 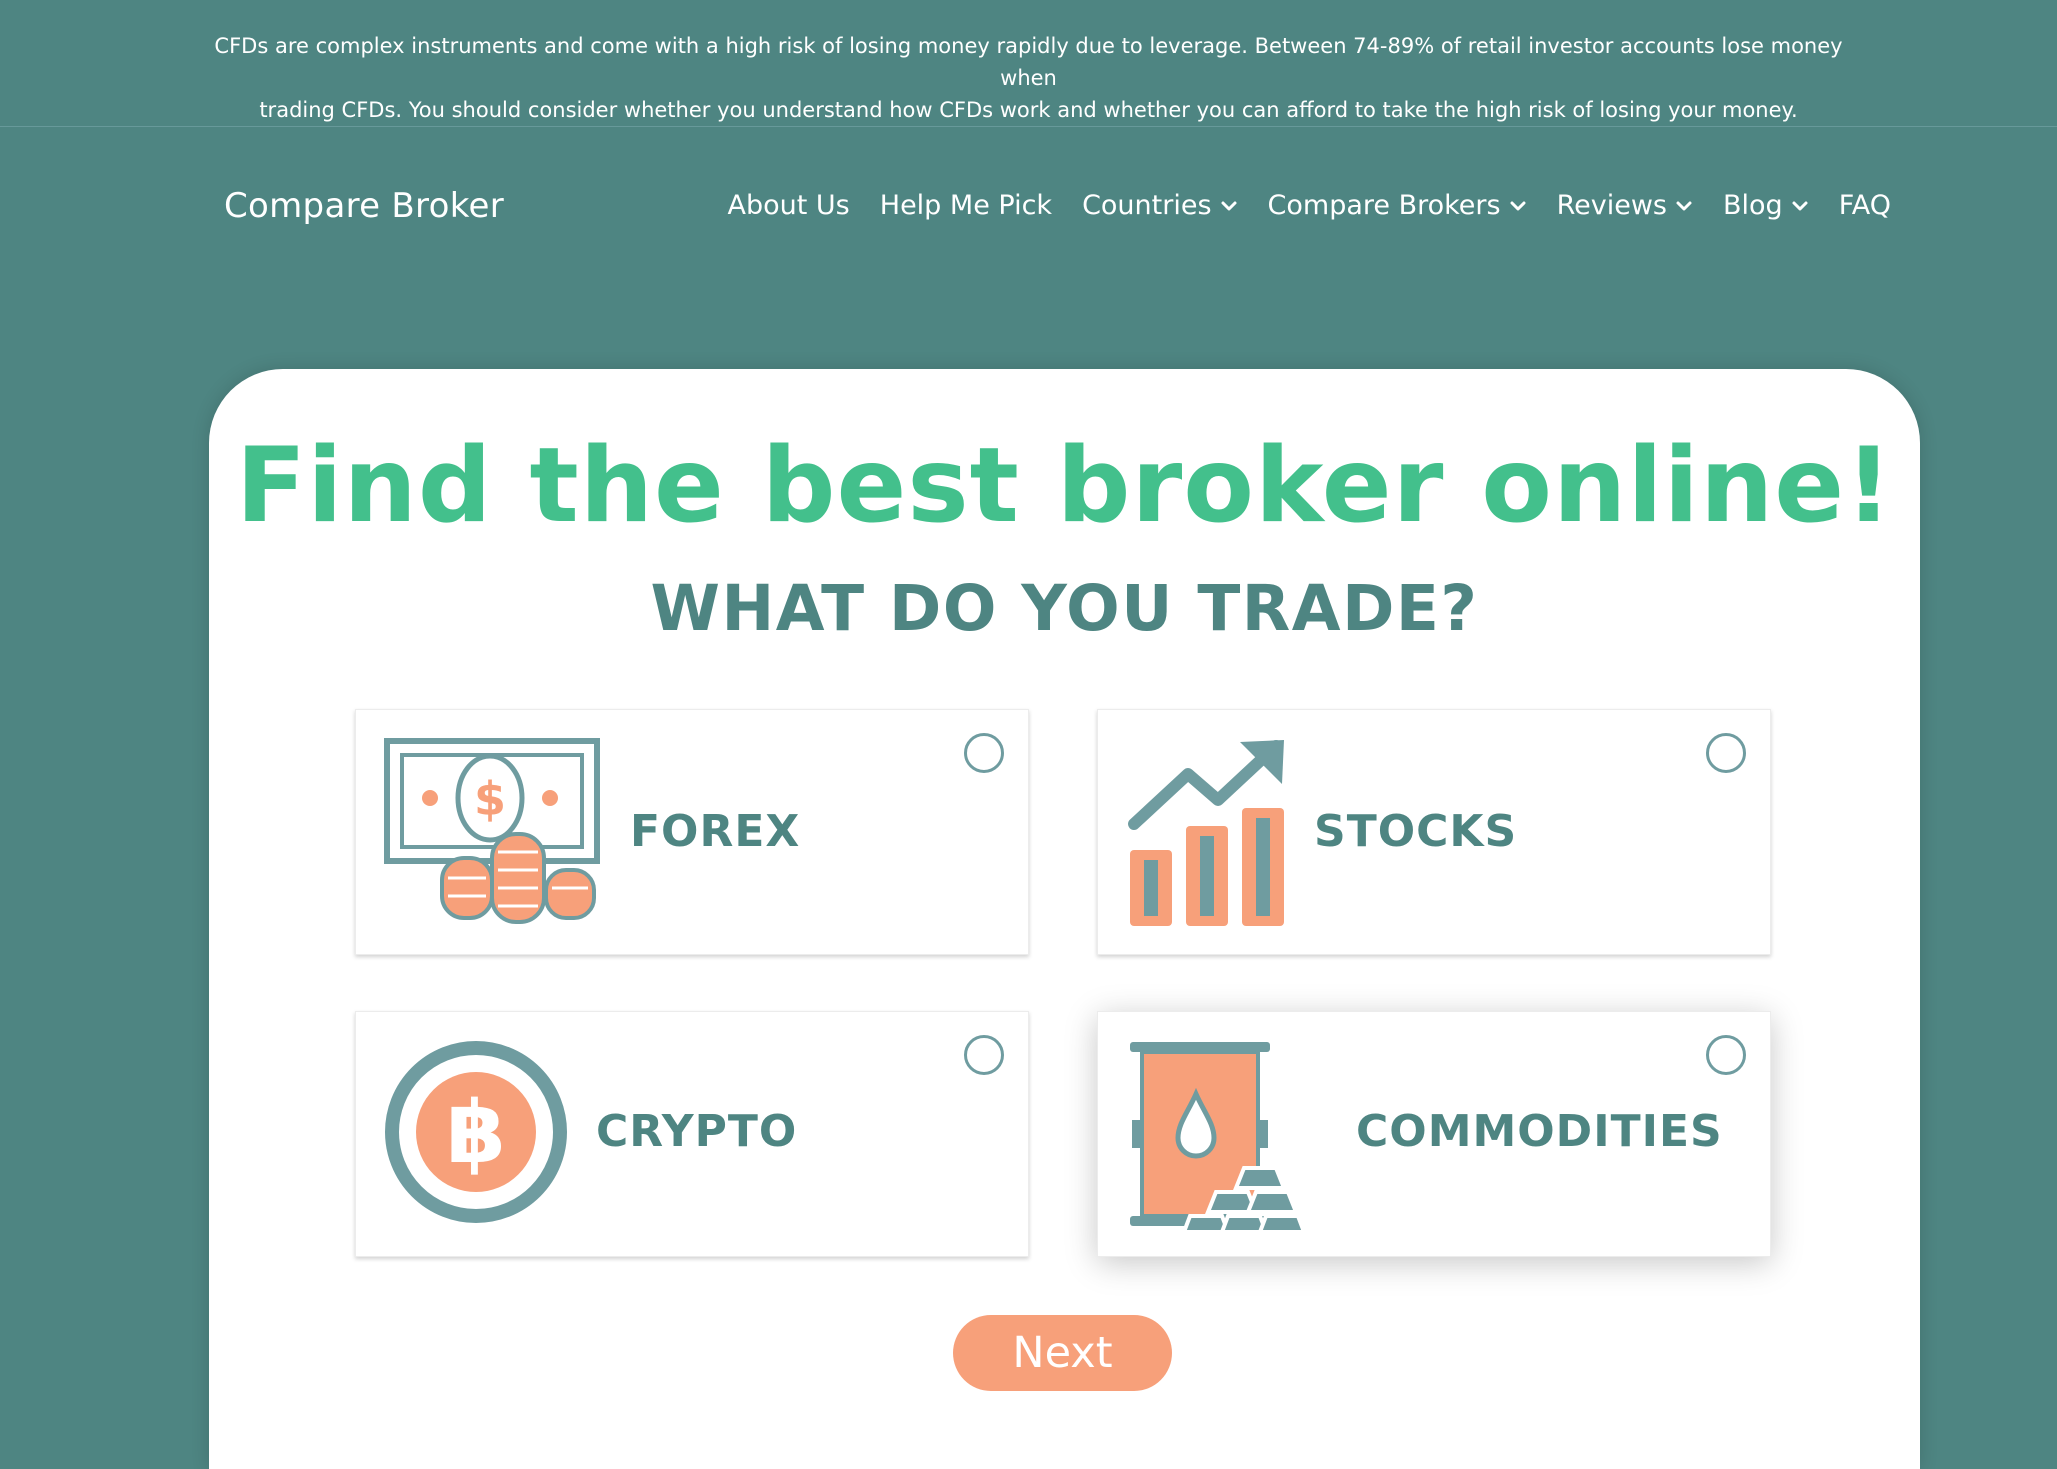 I want to click on option-forex: $ FOREX, so click(x=692, y=832).